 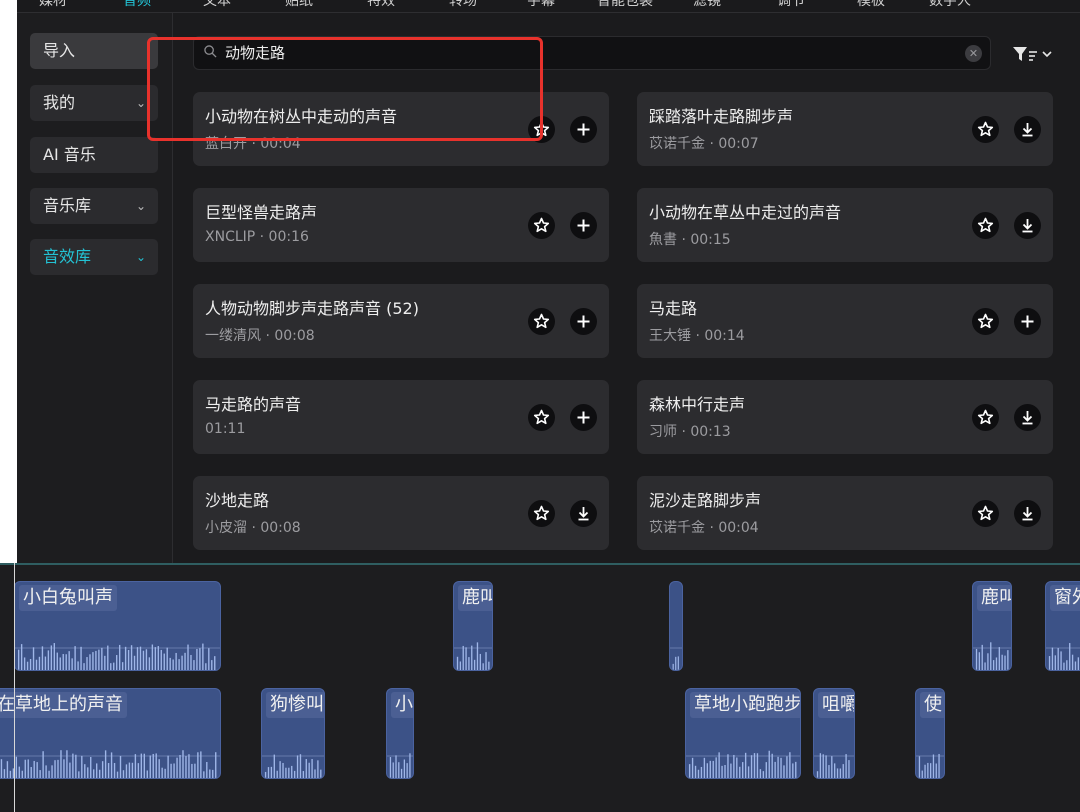 What do you see at coordinates (401, 321) in the screenshot?
I see `sfx-result-card: 人物动物脚步声走路声音 (52) 一缕清风 · 00:08` at bounding box center [401, 321].